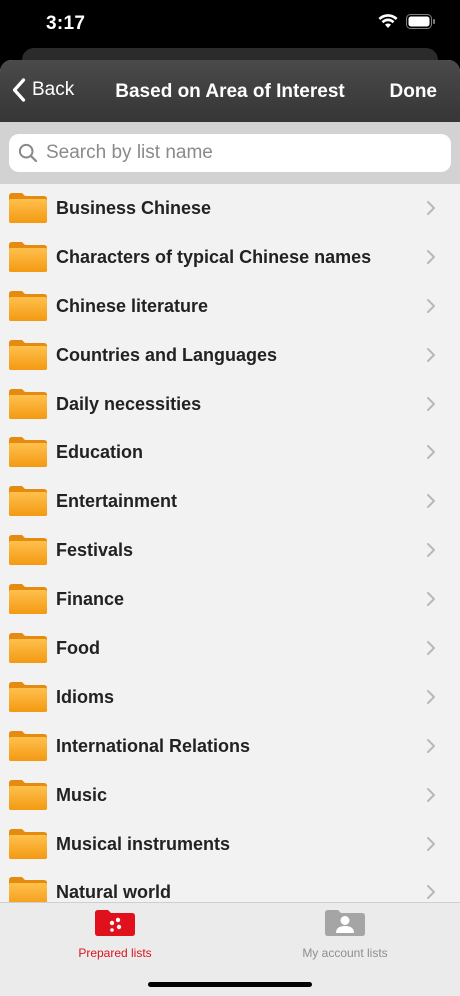 The image size is (460, 996). I want to click on list-item: Natural world, so click(230, 886).